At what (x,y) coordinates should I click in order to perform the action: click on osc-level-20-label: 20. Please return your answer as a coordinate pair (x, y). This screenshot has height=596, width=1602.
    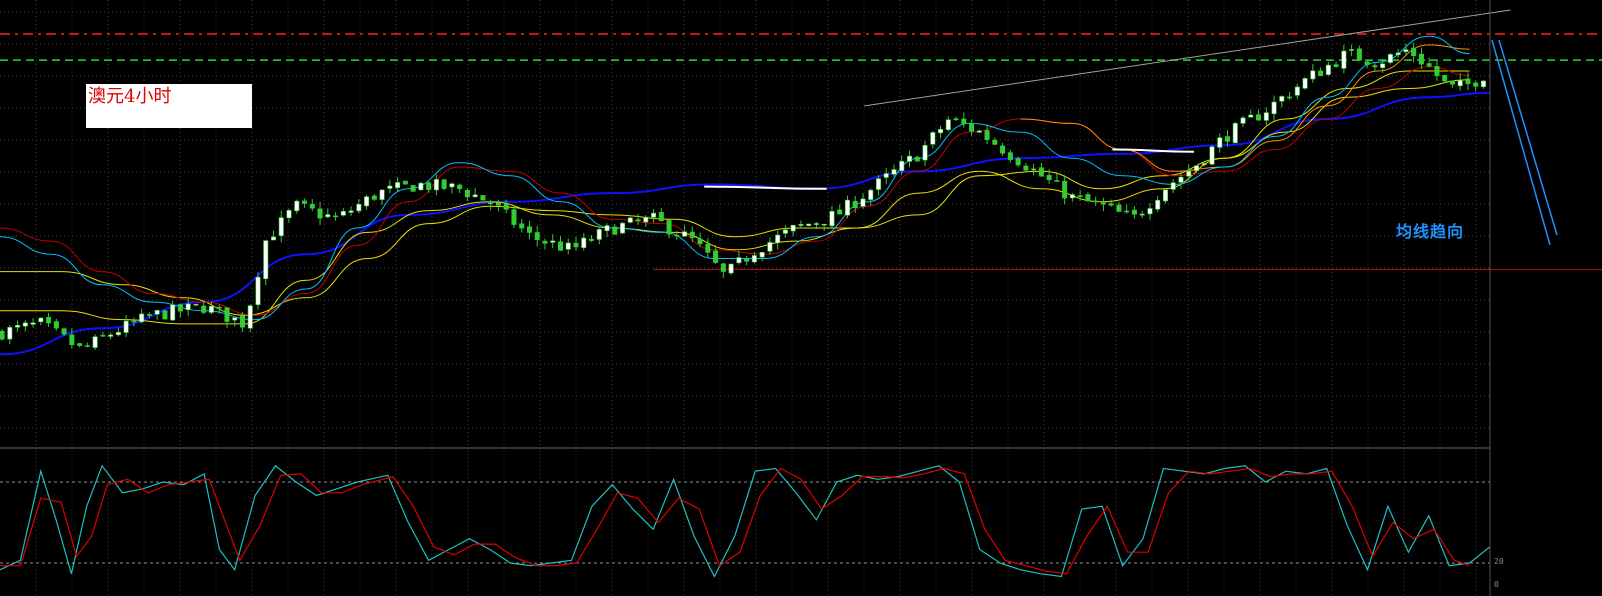
    Looking at the image, I should click on (1499, 561).